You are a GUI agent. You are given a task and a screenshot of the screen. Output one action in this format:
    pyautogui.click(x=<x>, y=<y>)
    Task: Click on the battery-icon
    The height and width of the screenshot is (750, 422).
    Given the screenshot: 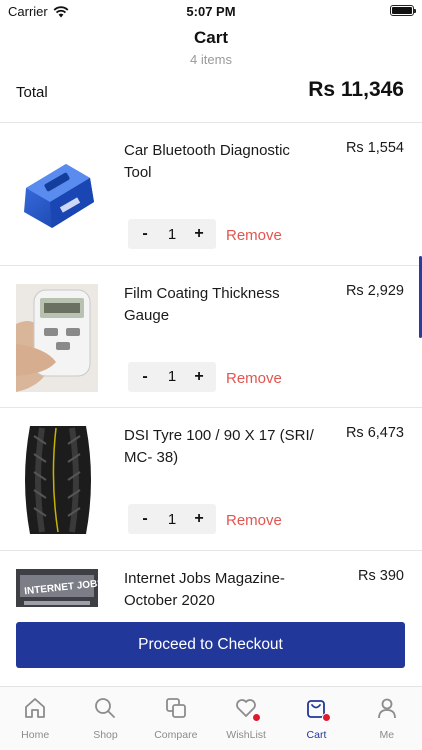 What is the action you would take?
    pyautogui.click(x=403, y=10)
    